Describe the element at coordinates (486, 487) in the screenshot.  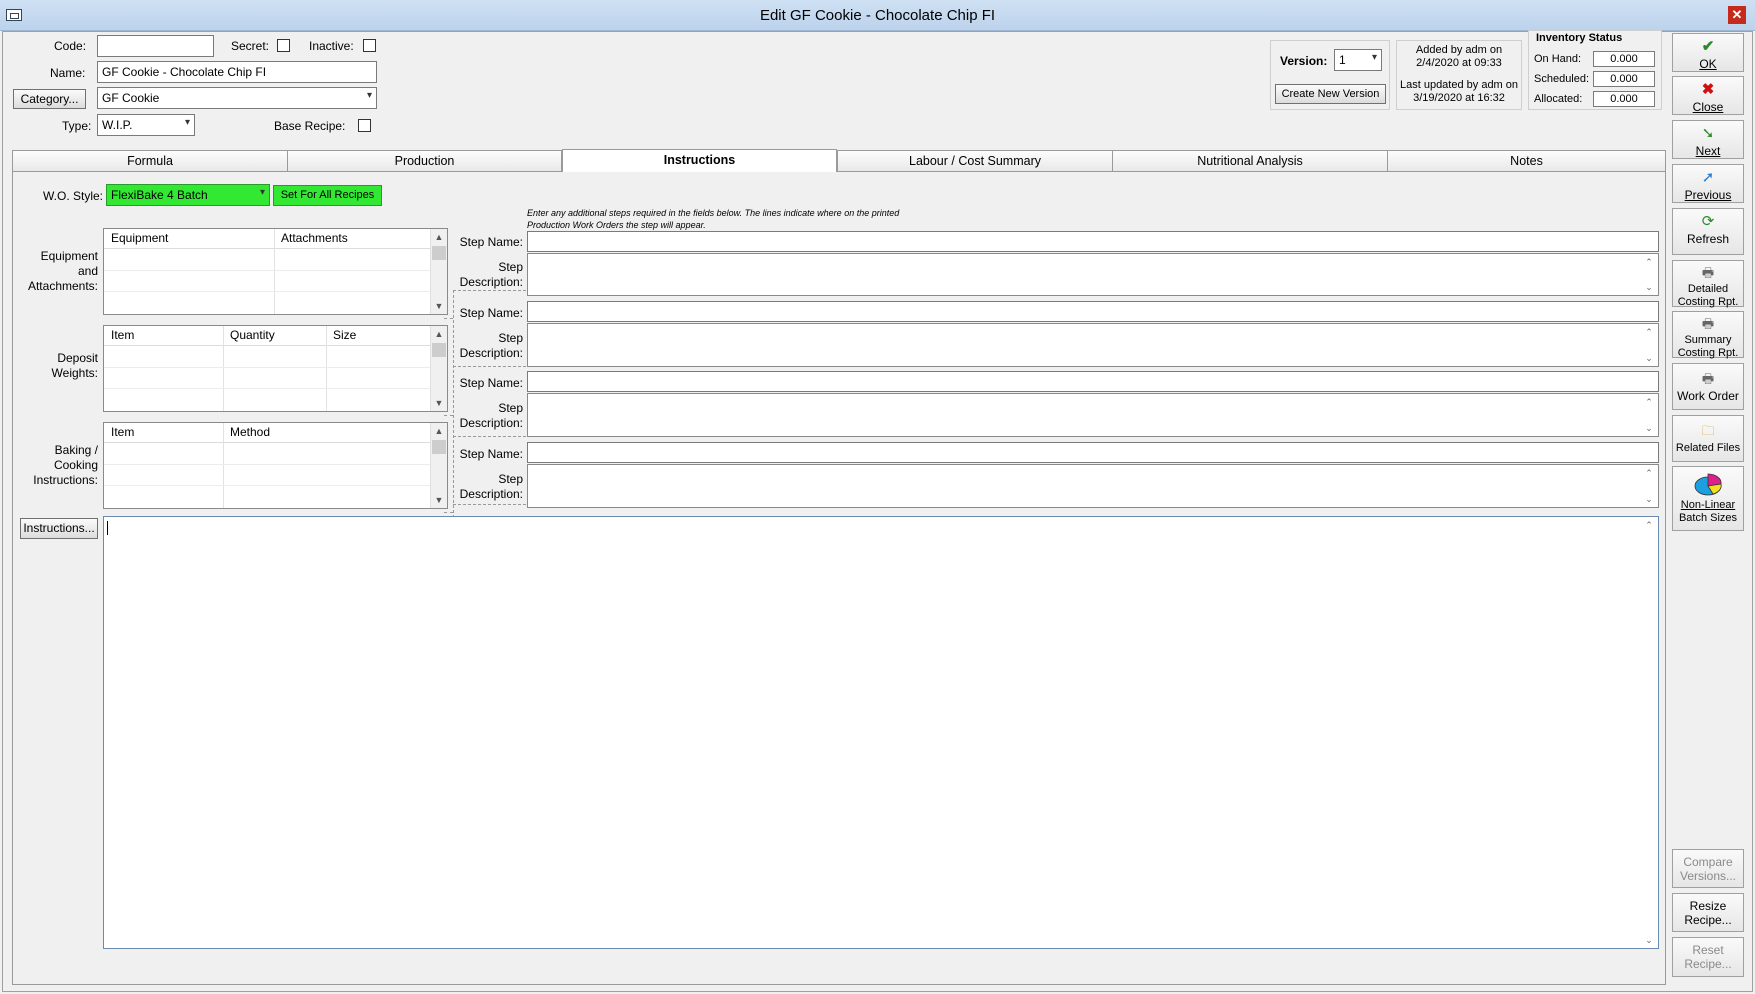
I see `step-4-desc-label: Step Description:` at that location.